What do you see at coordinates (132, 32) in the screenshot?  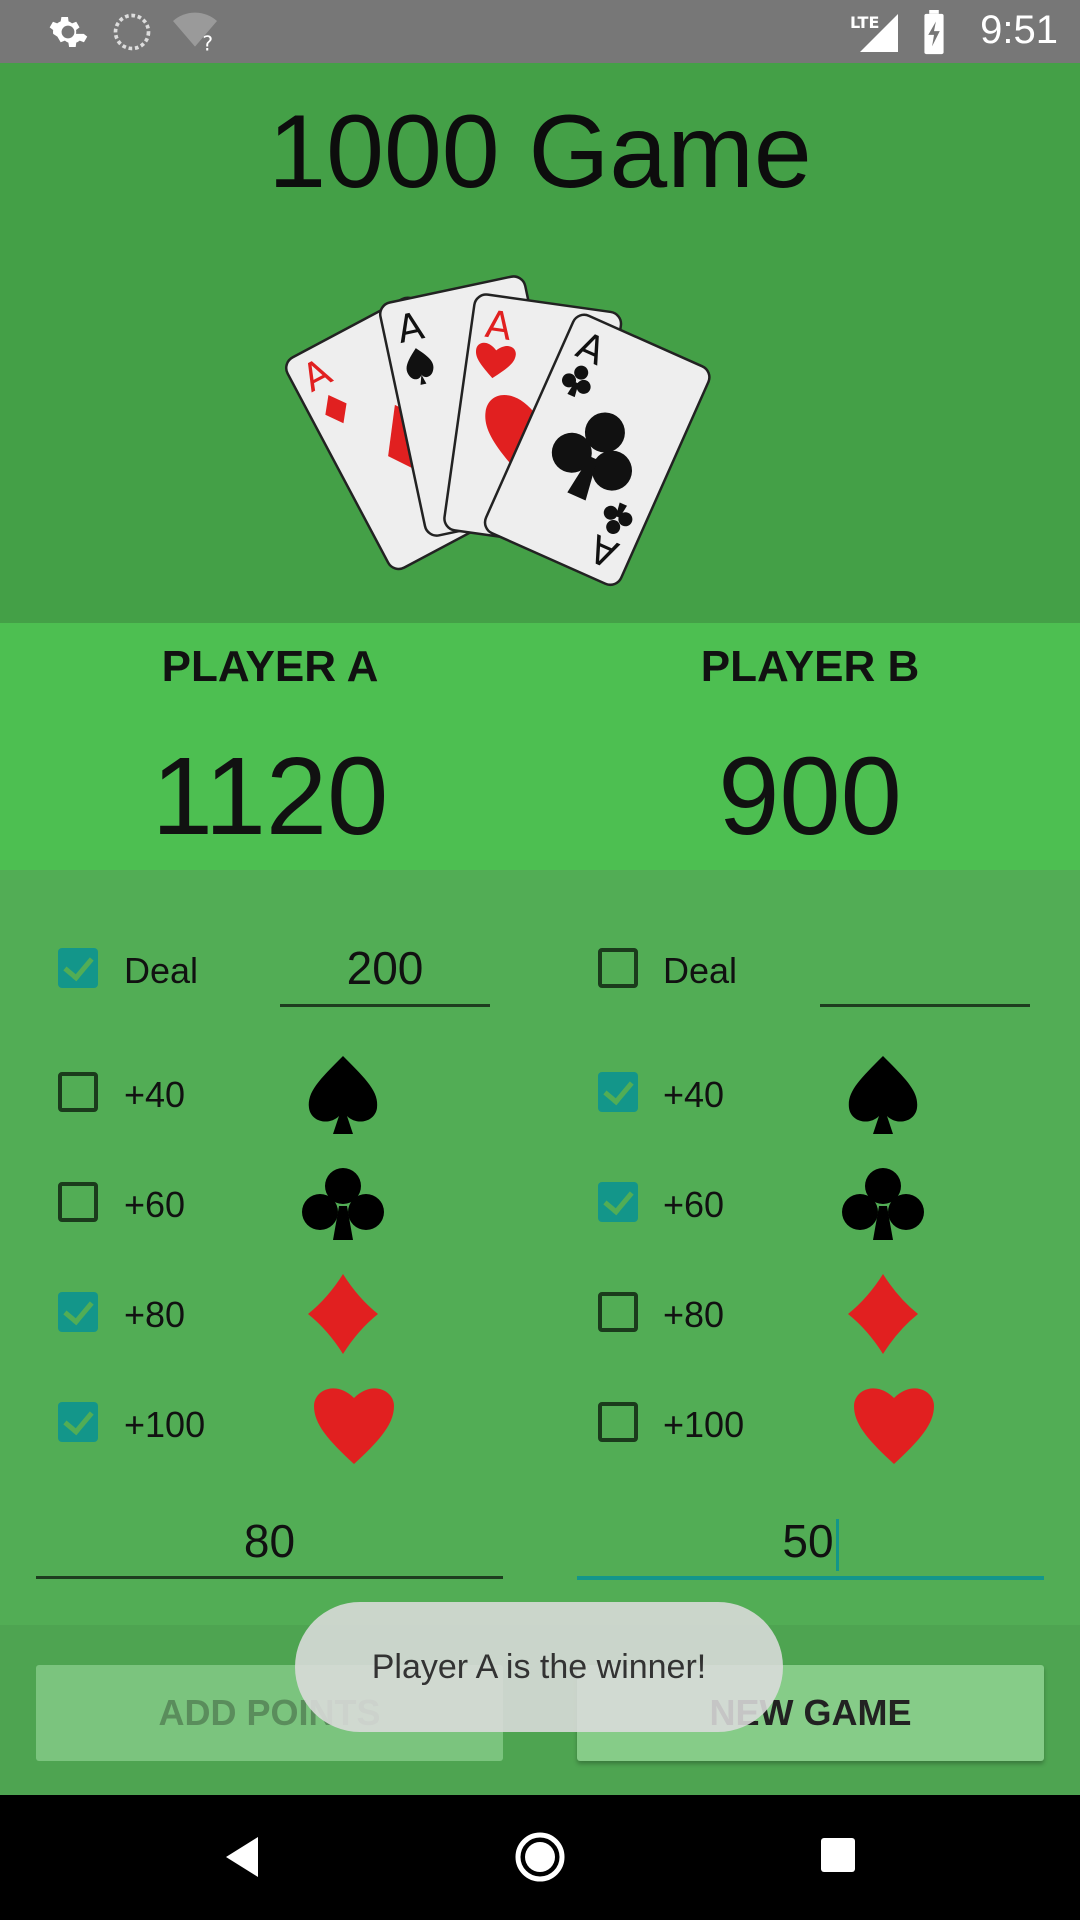 I see `sync-icon` at bounding box center [132, 32].